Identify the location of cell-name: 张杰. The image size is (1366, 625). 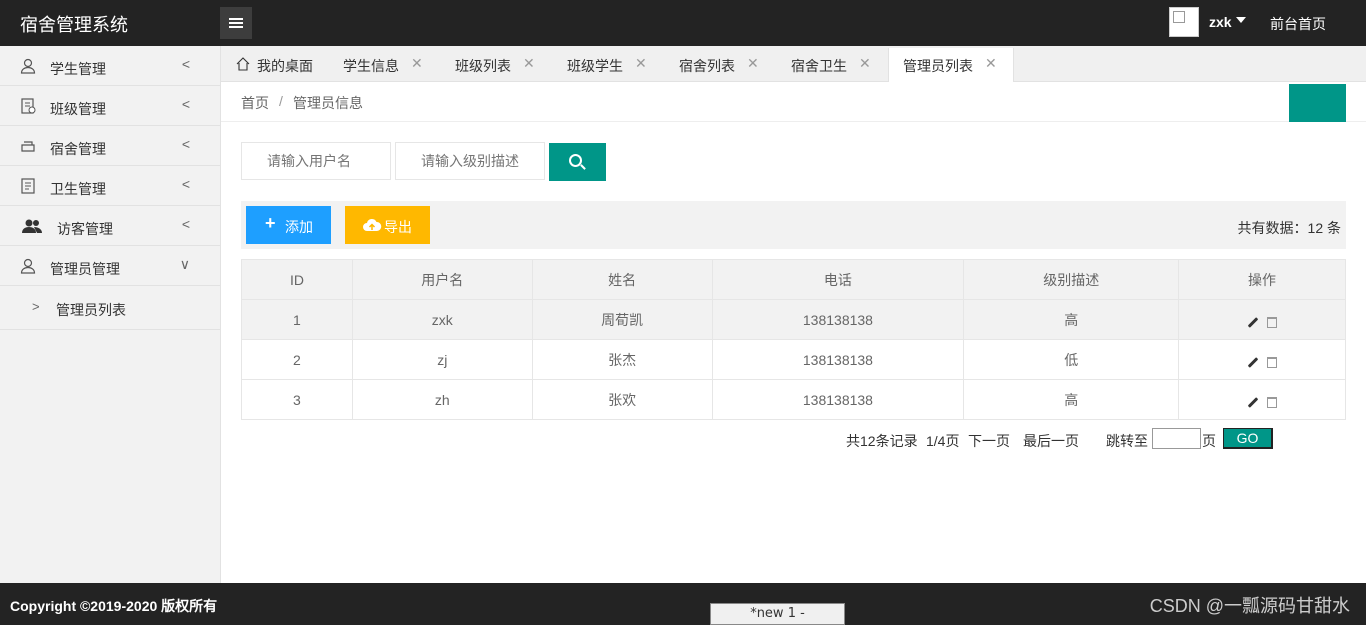
(622, 359).